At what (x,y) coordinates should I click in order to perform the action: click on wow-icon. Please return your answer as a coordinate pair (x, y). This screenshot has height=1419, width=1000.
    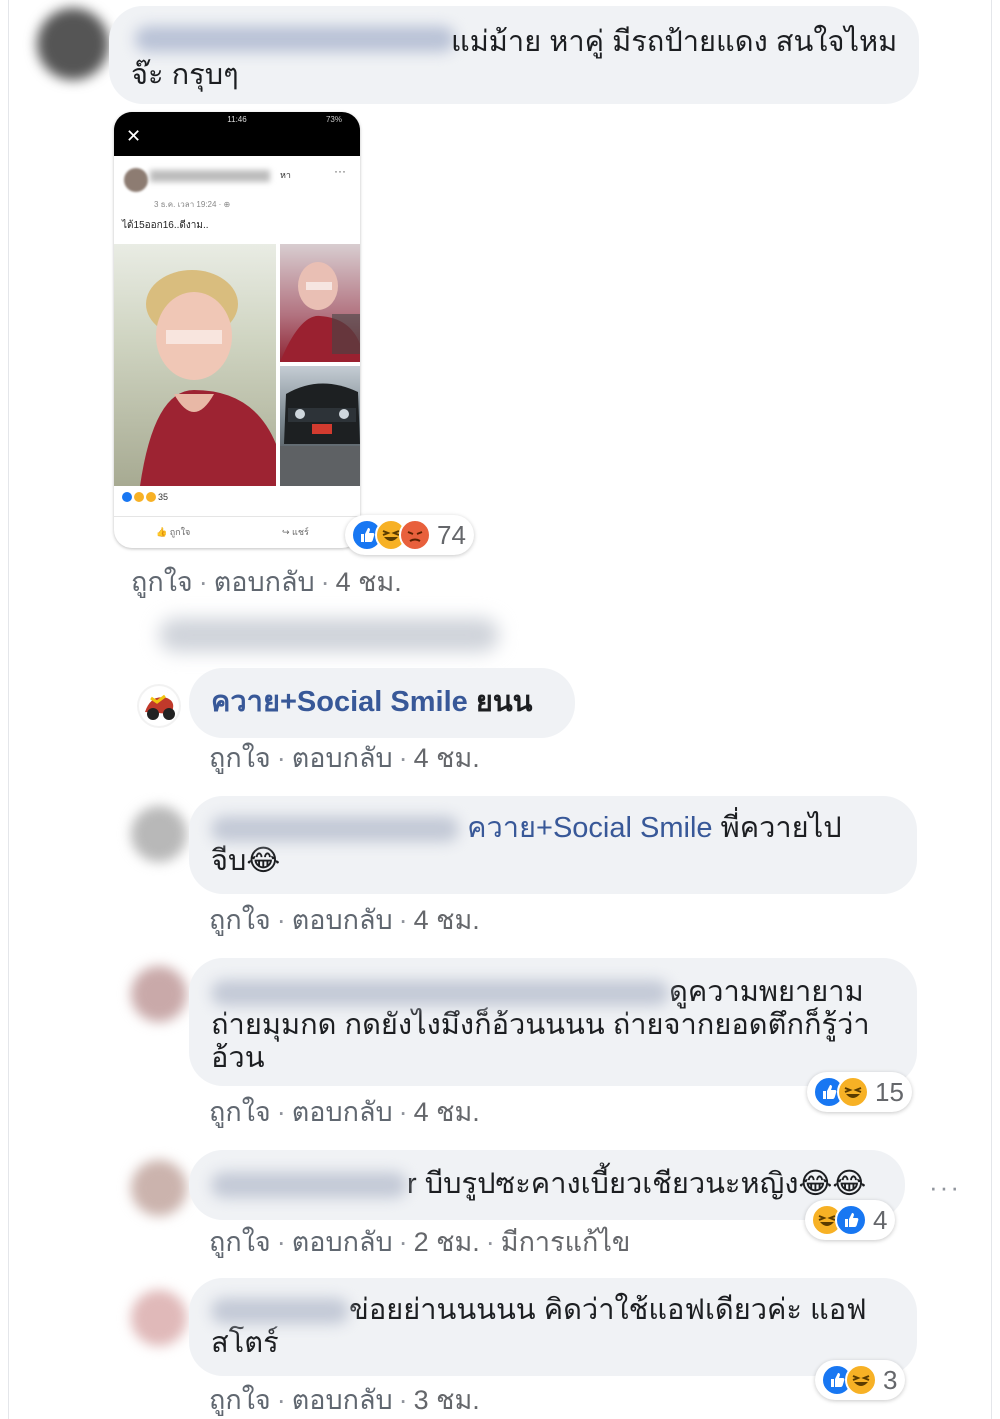
    Looking at the image, I should click on (139, 497).